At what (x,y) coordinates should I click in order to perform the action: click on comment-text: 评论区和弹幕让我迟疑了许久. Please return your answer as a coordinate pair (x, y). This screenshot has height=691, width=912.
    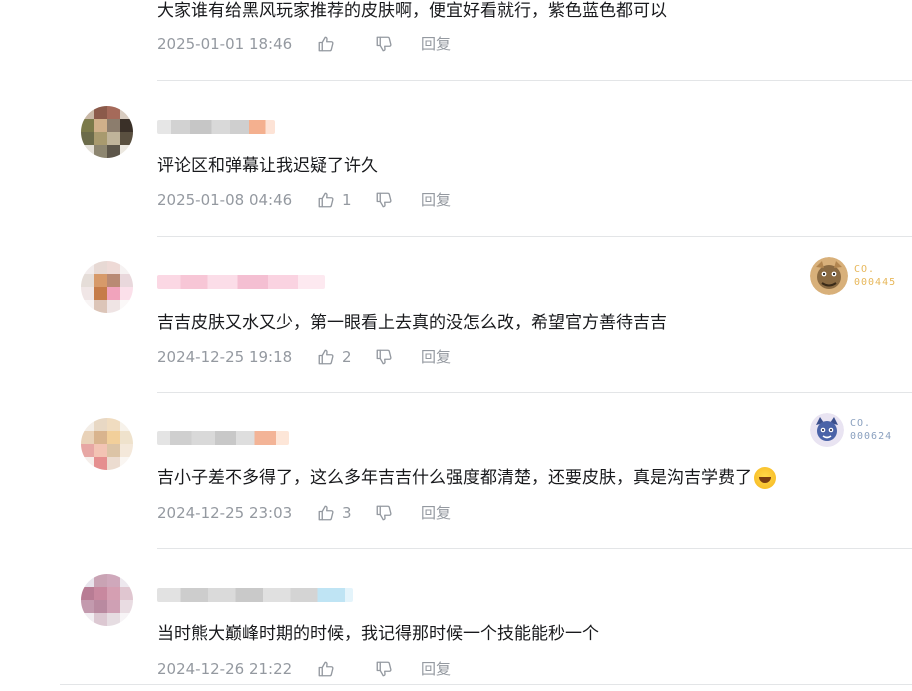
    Looking at the image, I should click on (267, 166).